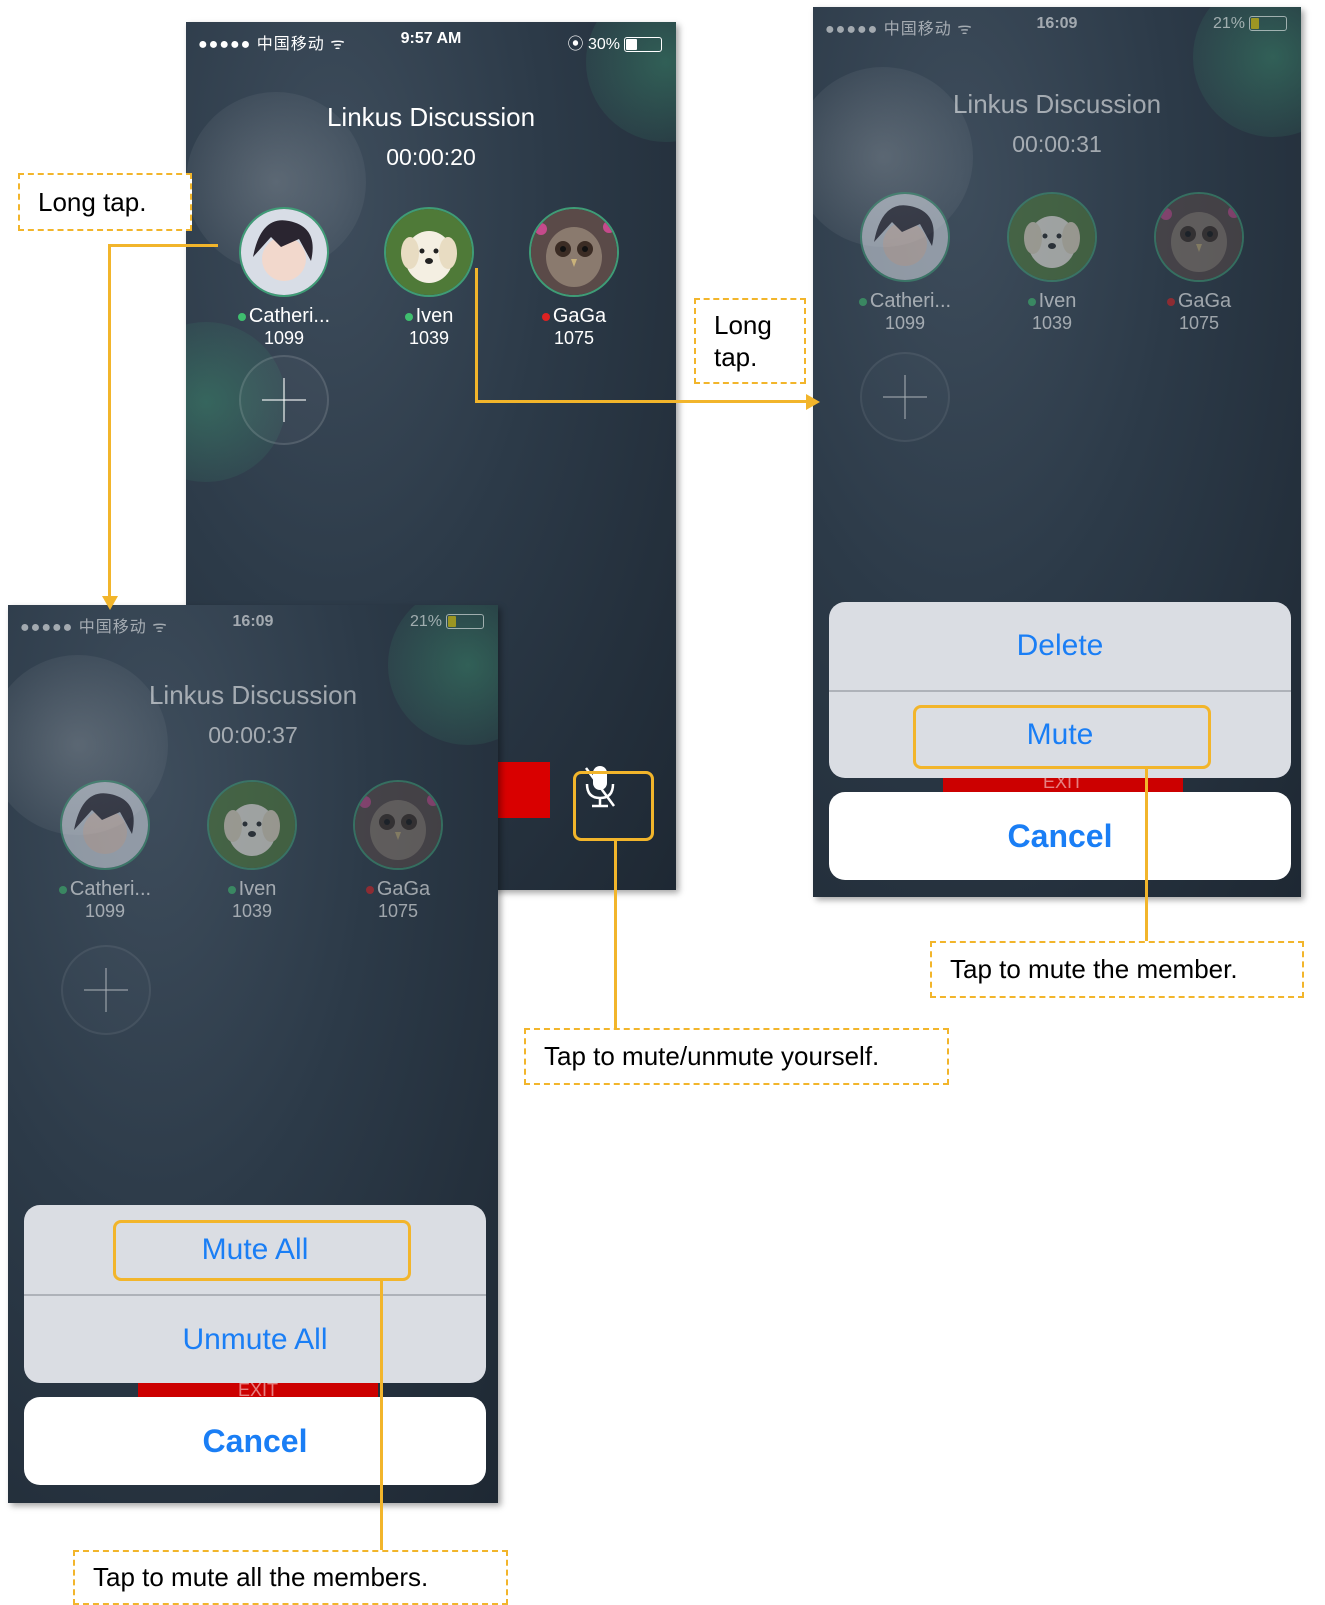 This screenshot has width=1325, height=1605. I want to click on status-bar: ●●●●● 中国移动 ᯤ 9:57 AM ⦿ 30%, so click(431, 39).